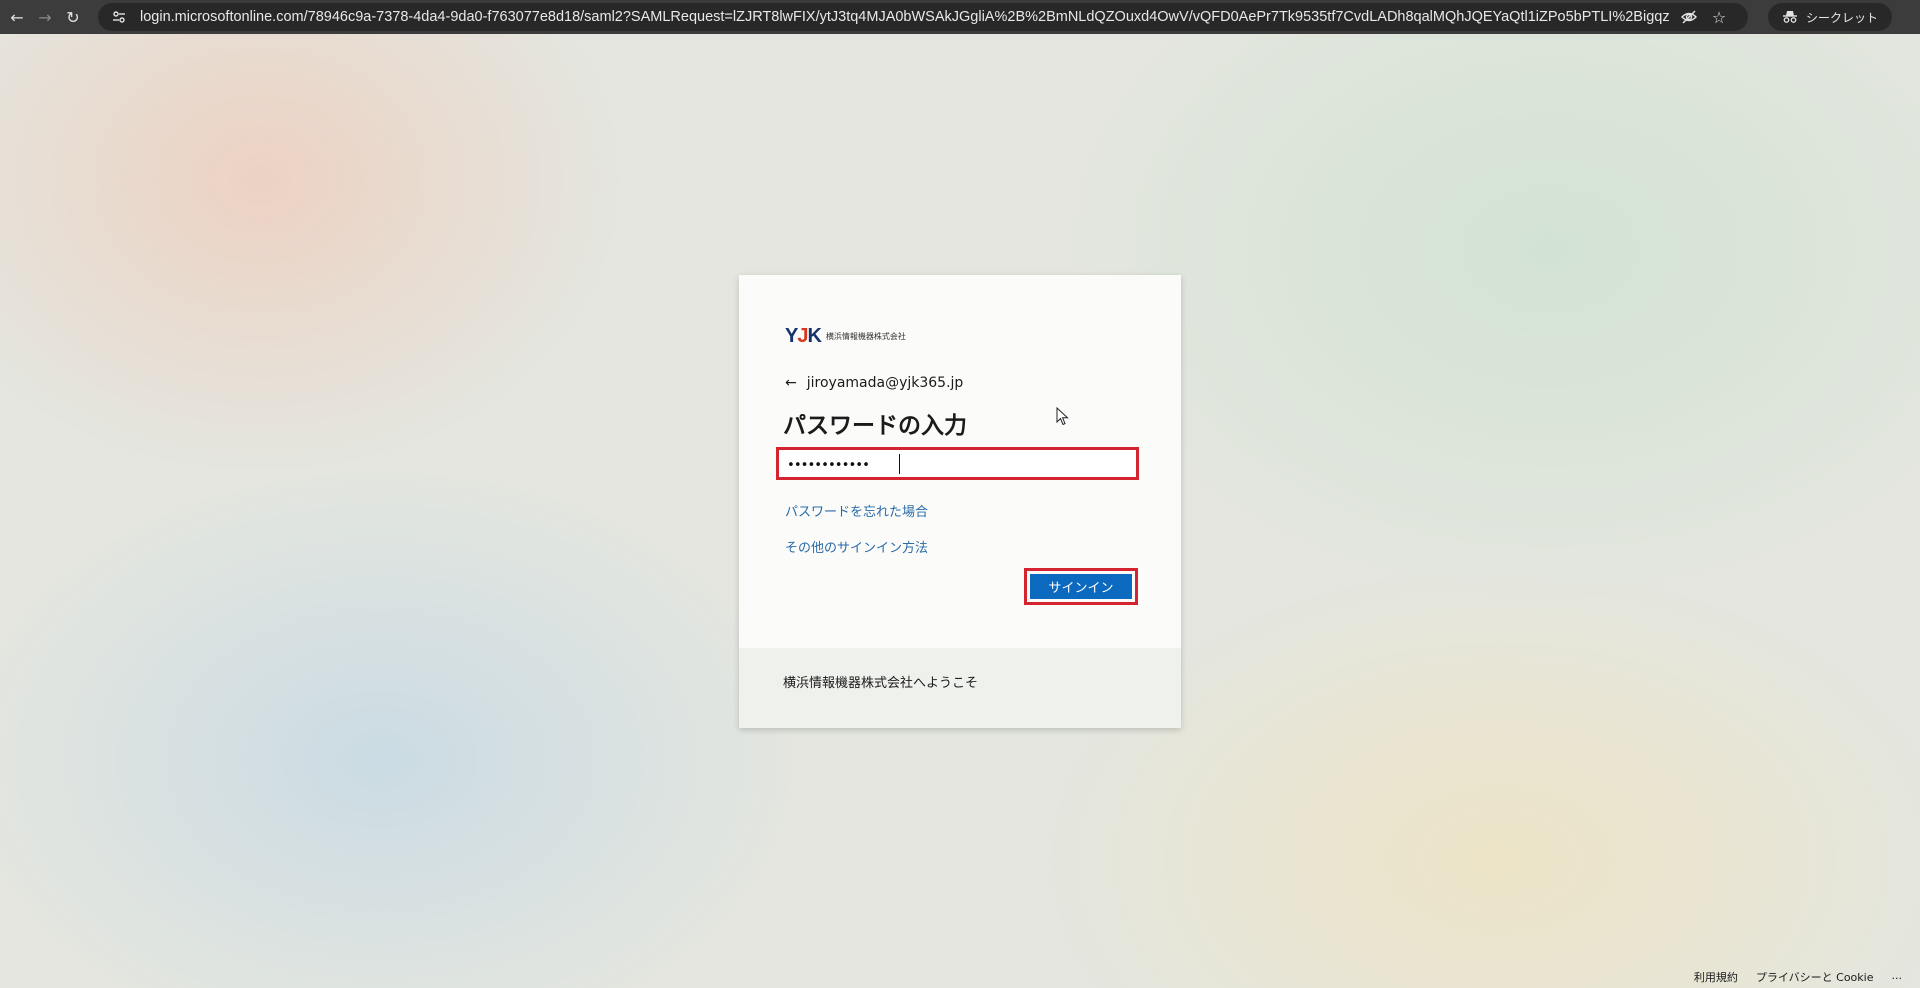 The height and width of the screenshot is (988, 1920). I want to click on password-input, so click(957, 465).